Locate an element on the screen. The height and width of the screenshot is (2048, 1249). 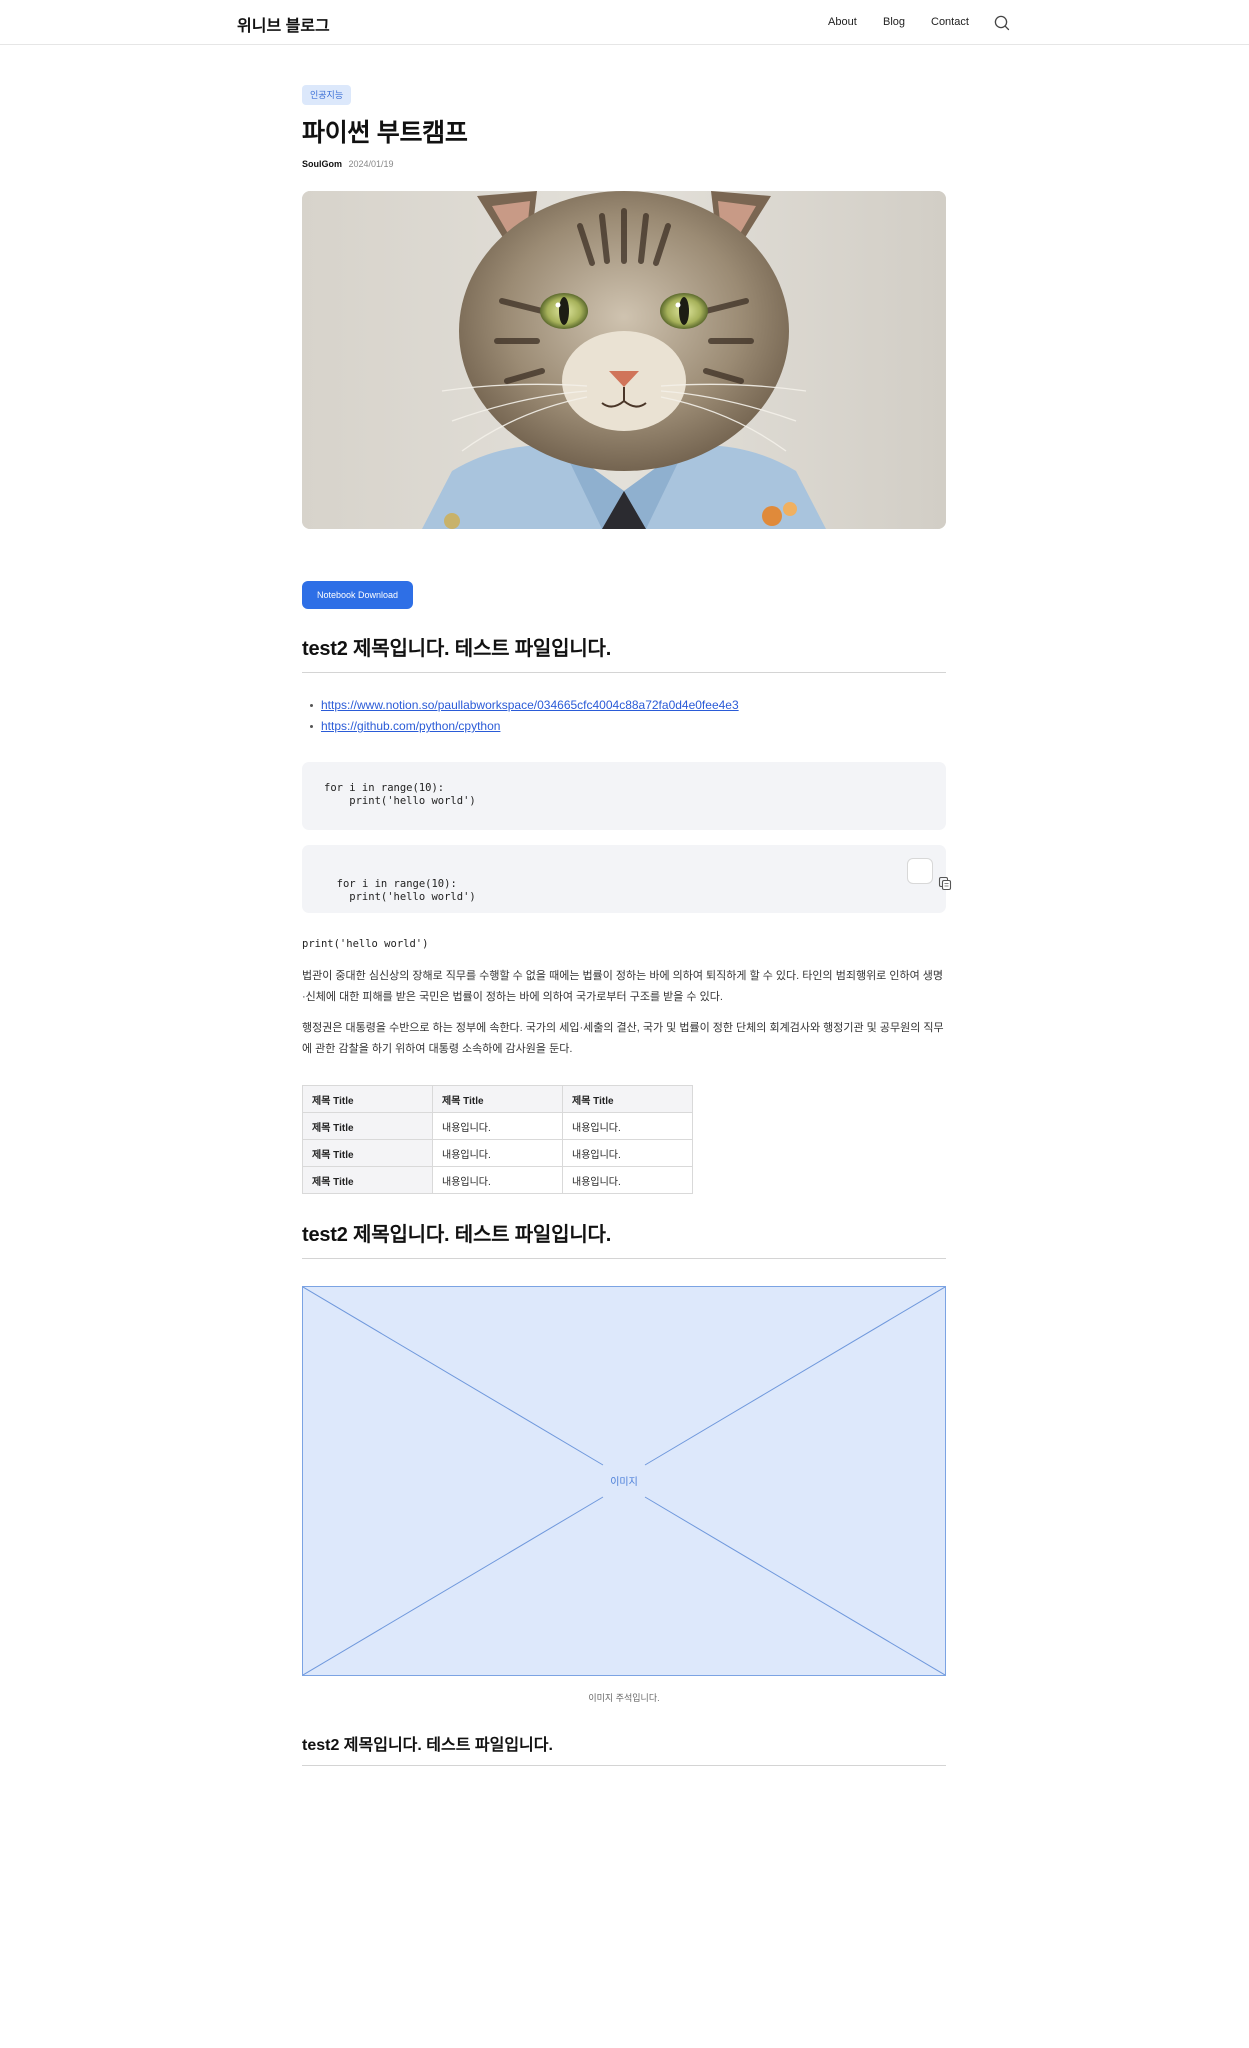
category-tag: 인공지능 is located at coordinates (327, 95).